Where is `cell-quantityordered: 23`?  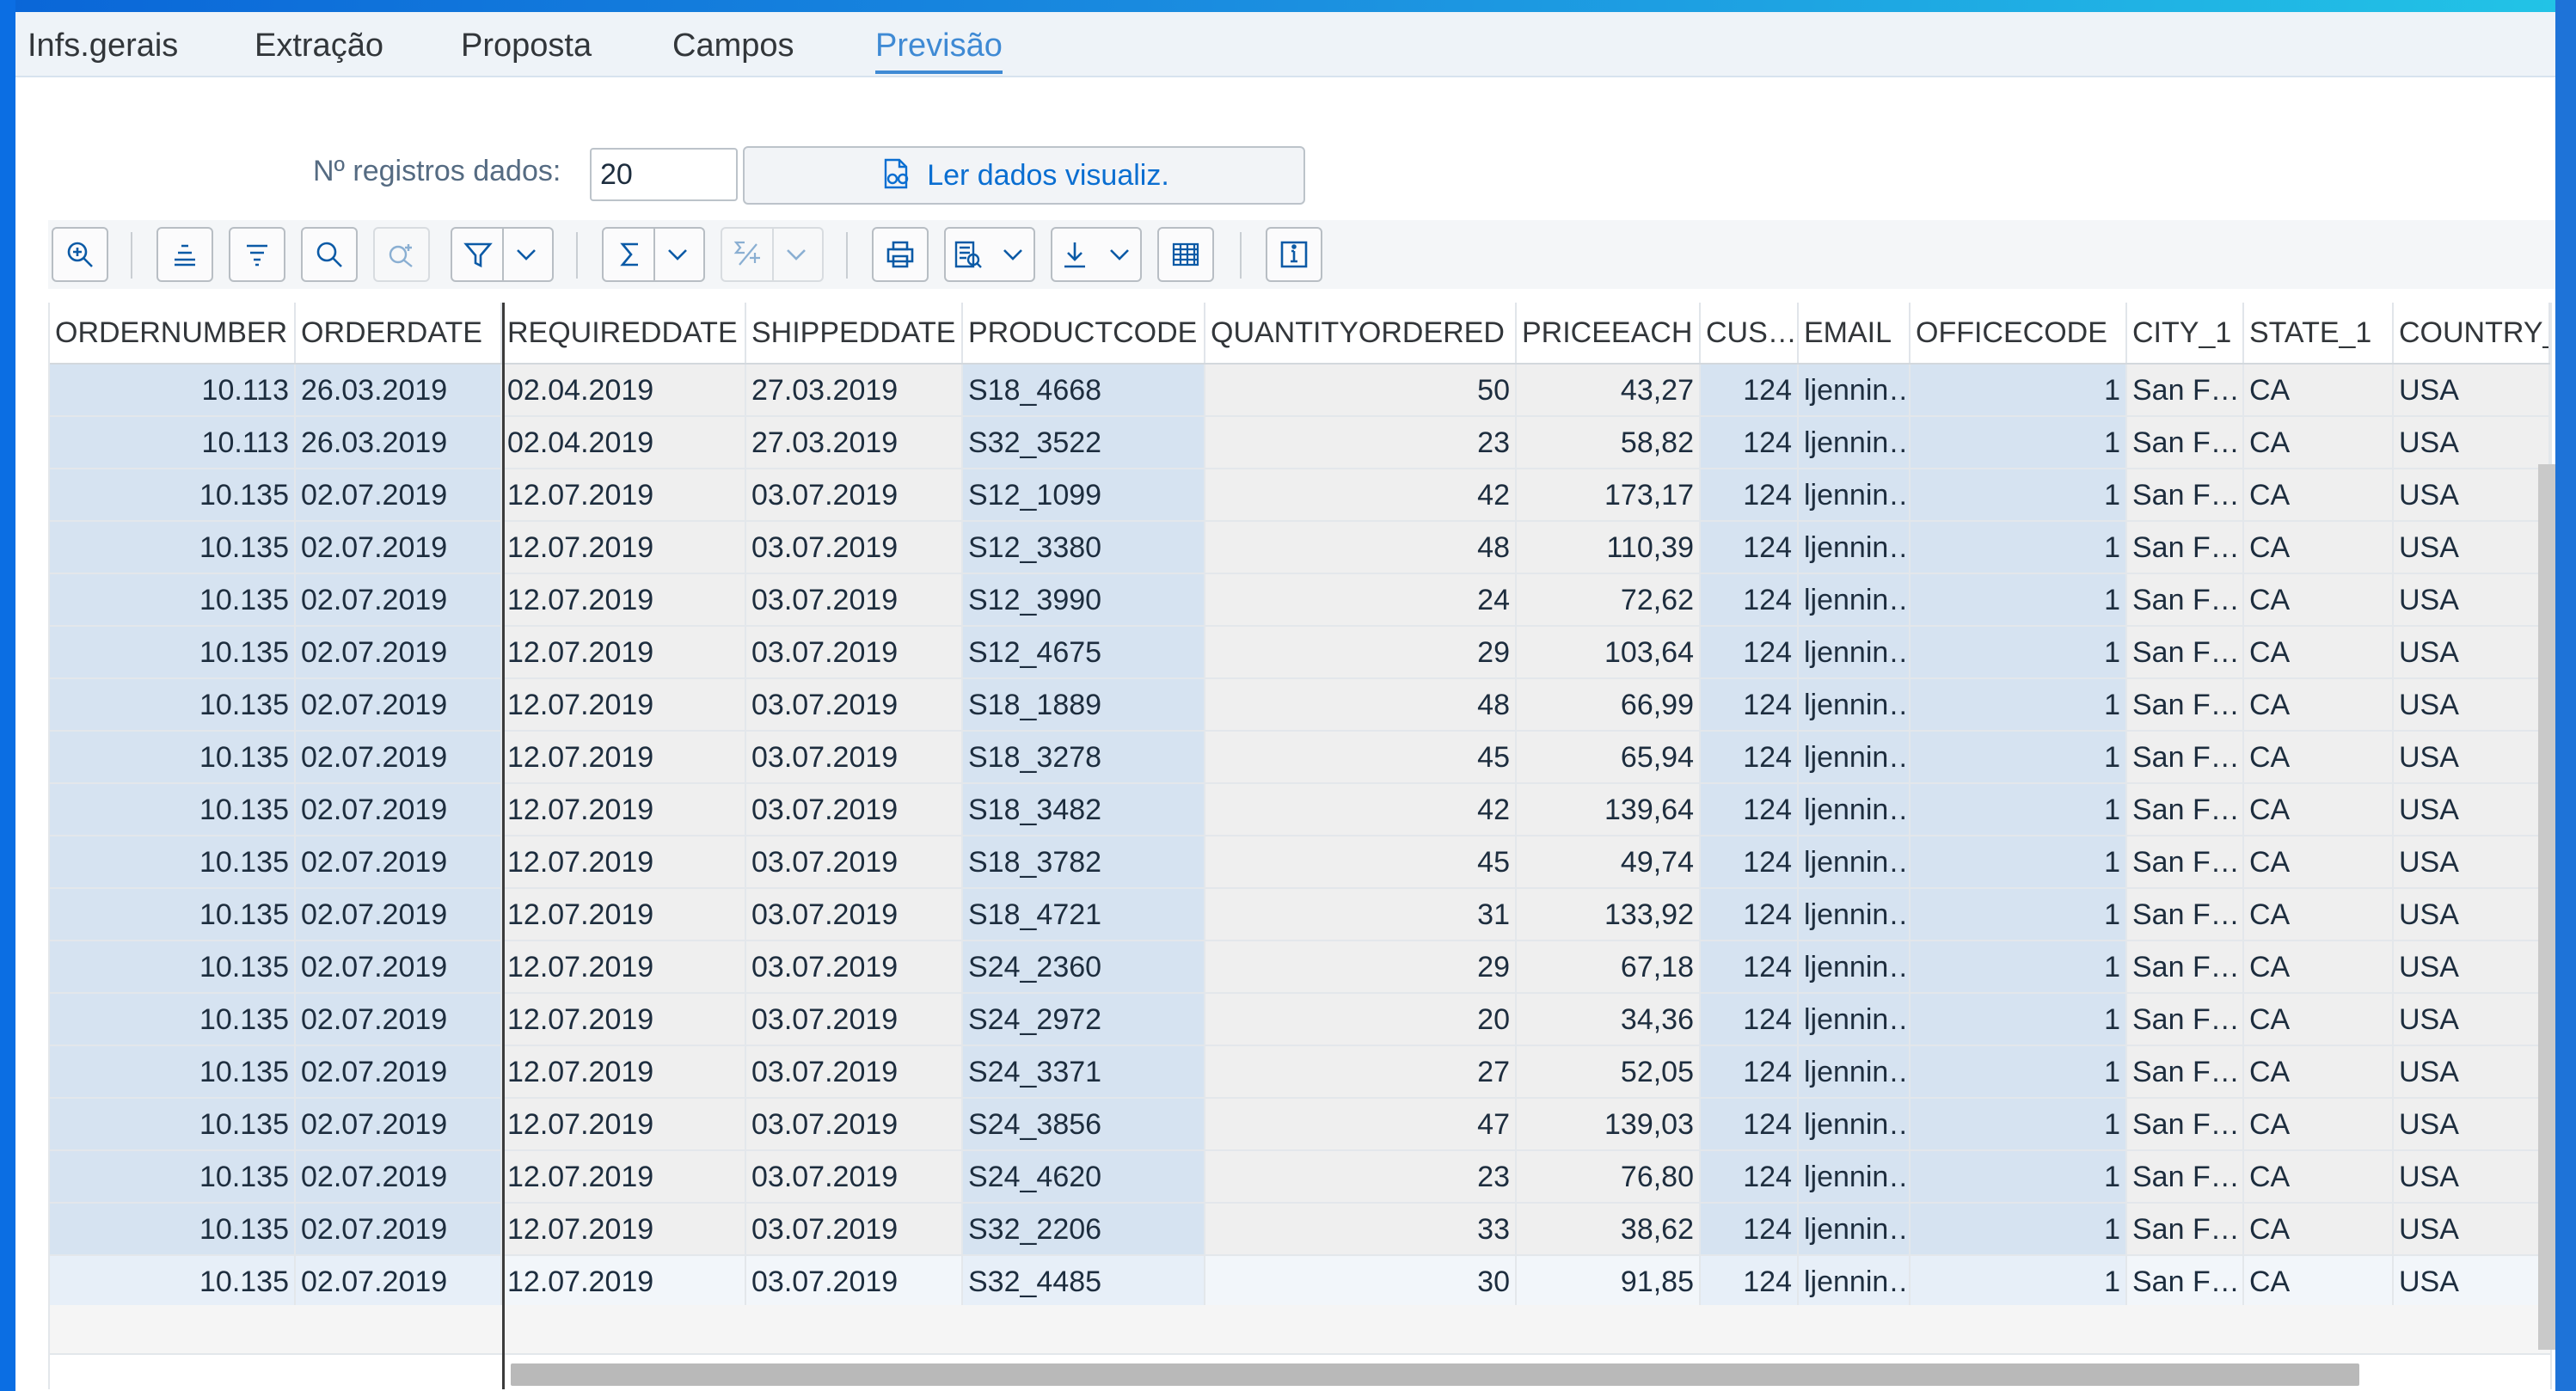
cell-quantityordered: 23 is located at coordinates (1361, 443).